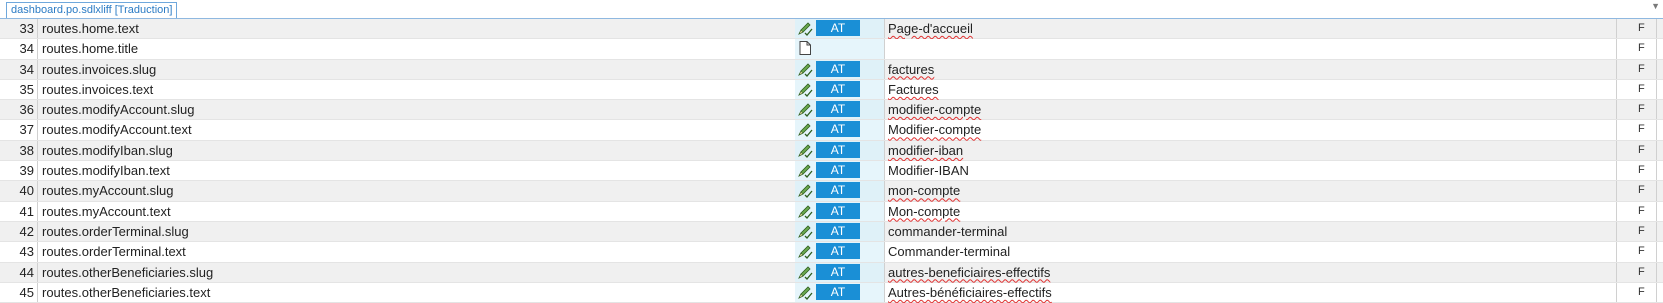 This screenshot has width=1663, height=303. I want to click on source-text: routes.modifyAccount.text, so click(117, 129).